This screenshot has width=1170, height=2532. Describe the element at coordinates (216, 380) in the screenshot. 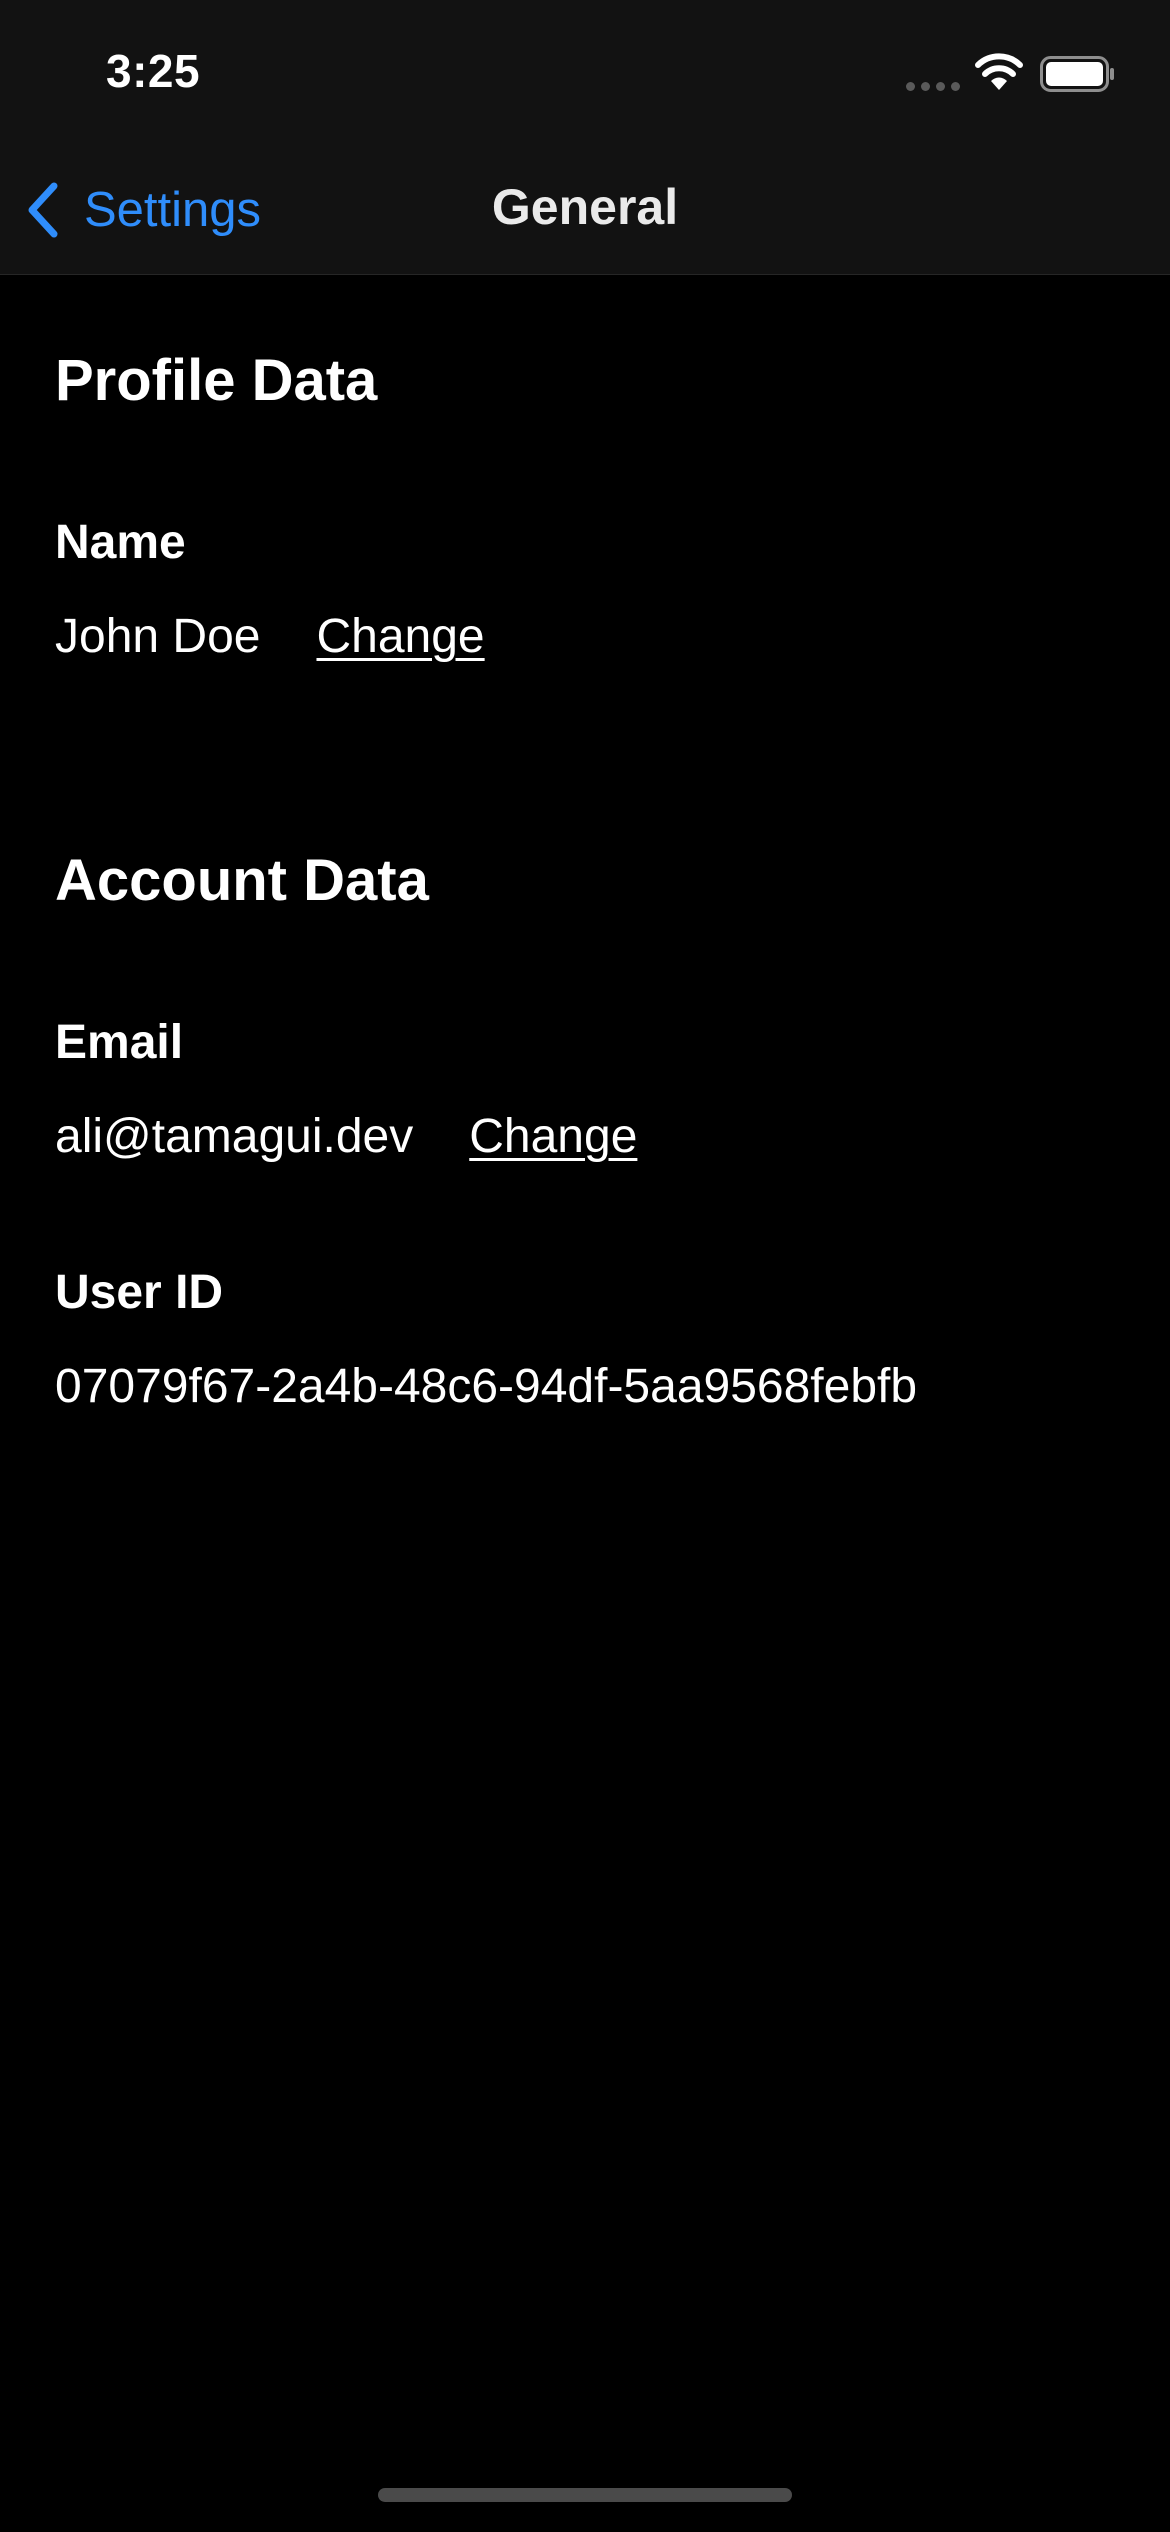

I see `profile-section-title: Profile Data` at that location.